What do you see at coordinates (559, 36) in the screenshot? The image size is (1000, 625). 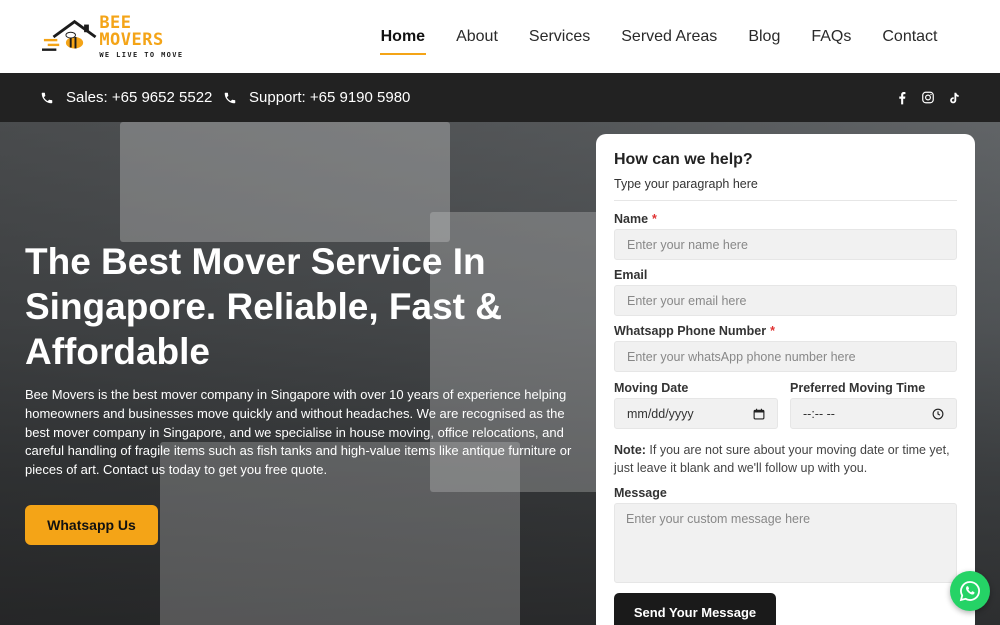 I see `nav-services: Services` at bounding box center [559, 36].